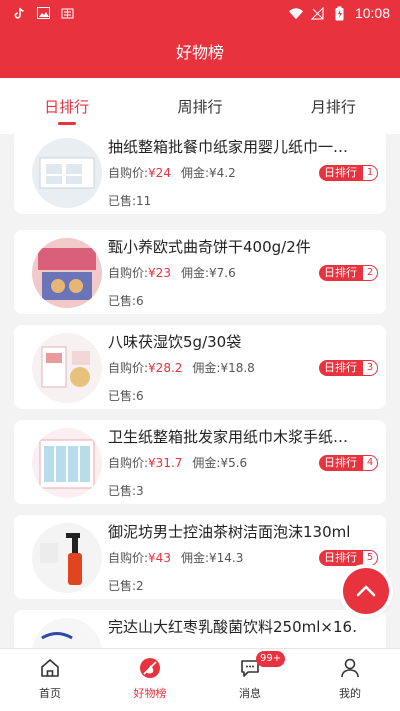  Describe the element at coordinates (150, 680) in the screenshot. I see `nav-hot-list: 好物榜` at that location.